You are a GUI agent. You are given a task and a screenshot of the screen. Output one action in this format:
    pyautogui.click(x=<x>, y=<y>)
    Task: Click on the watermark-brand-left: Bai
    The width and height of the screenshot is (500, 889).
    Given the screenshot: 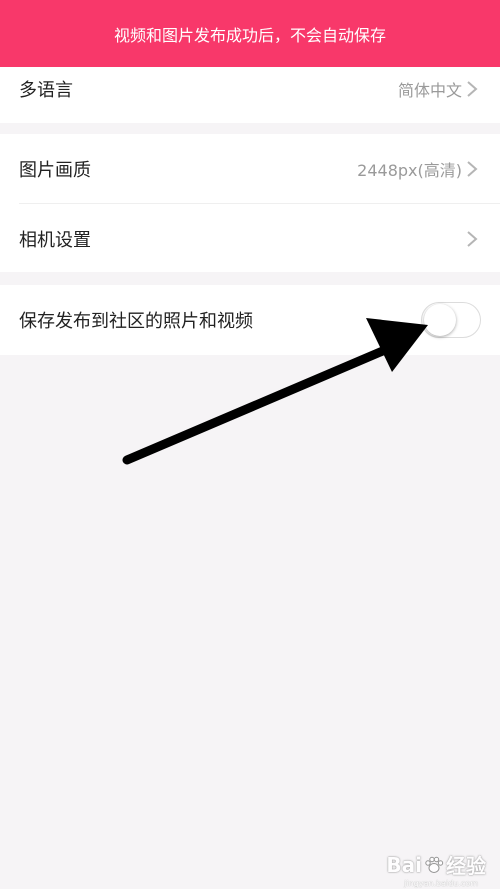 What is the action you would take?
    pyautogui.click(x=404, y=864)
    